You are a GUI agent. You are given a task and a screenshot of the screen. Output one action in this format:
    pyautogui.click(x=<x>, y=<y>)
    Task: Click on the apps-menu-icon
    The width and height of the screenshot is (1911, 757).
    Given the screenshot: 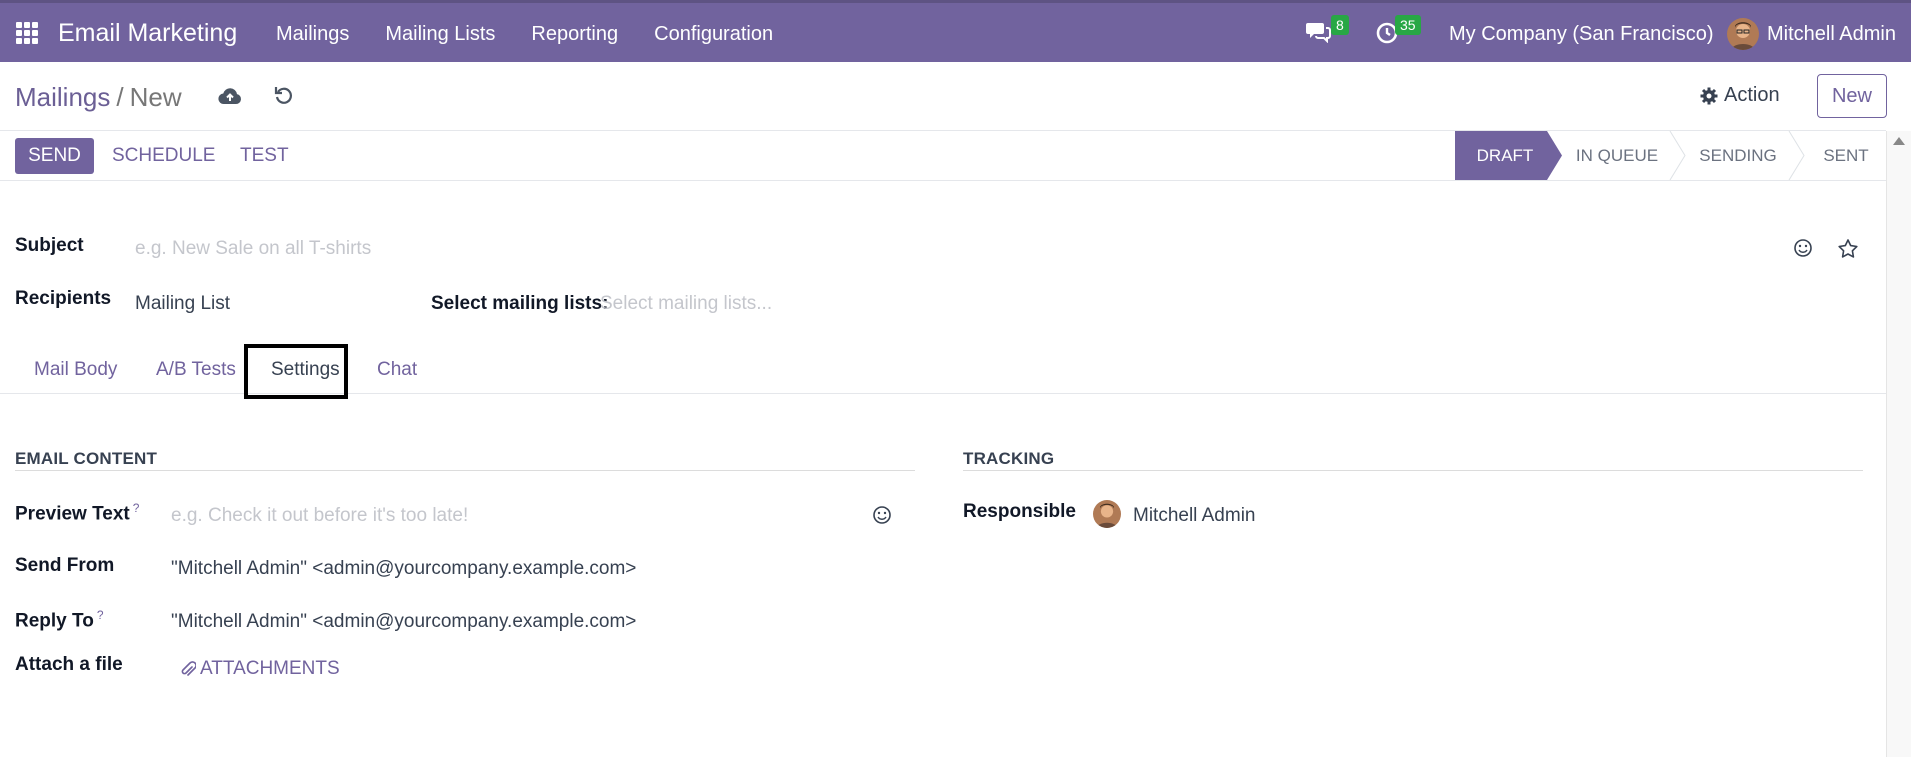 What is the action you would take?
    pyautogui.click(x=27, y=33)
    